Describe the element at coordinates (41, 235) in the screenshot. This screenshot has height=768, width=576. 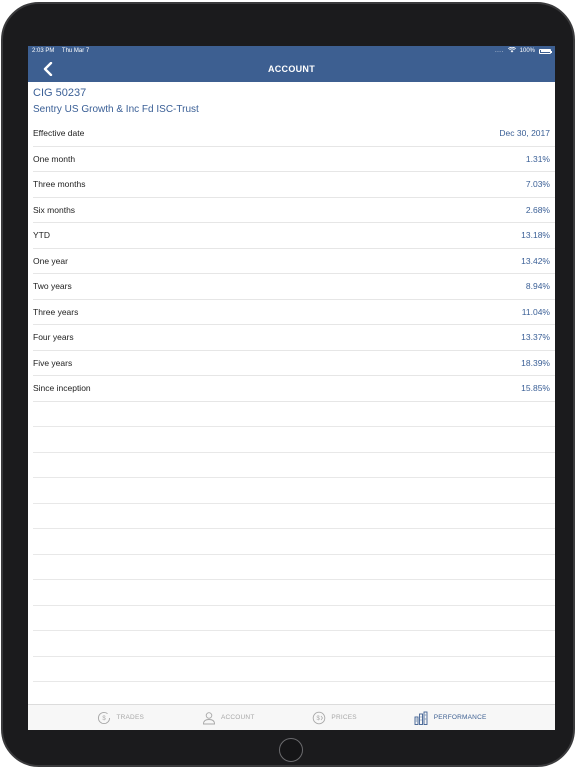
I see `row-label: YTD` at that location.